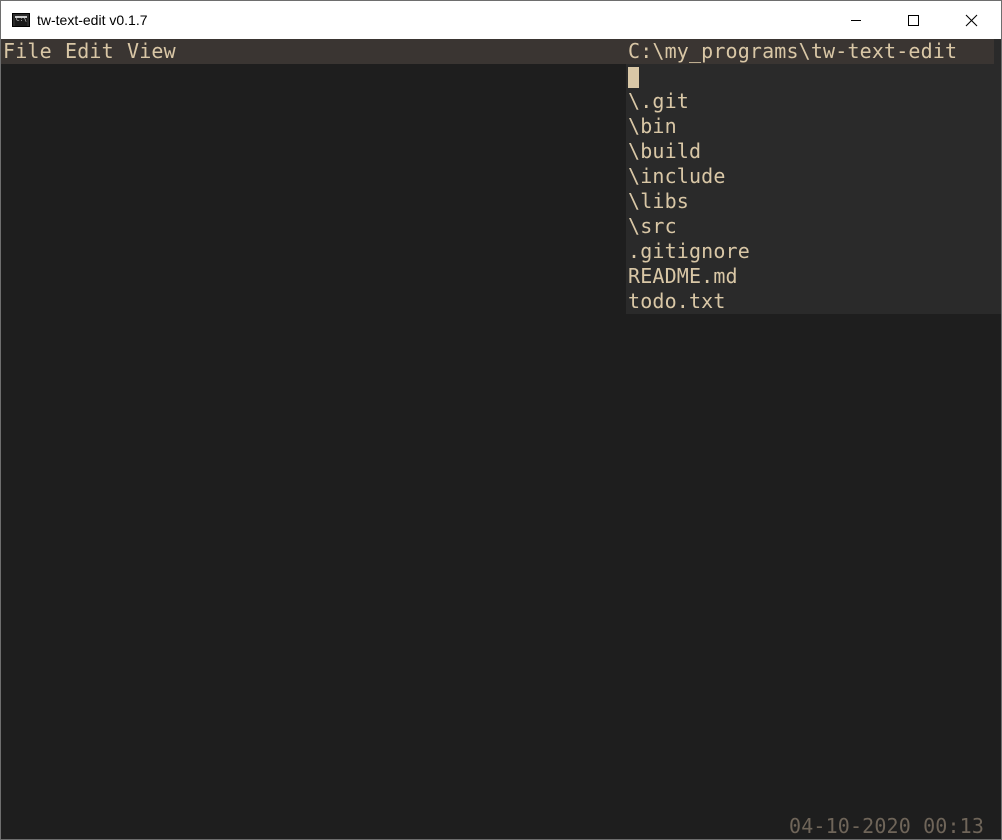 The width and height of the screenshot is (1002, 840). Describe the element at coordinates (151, 51) in the screenshot. I see `menu-view: View` at that location.